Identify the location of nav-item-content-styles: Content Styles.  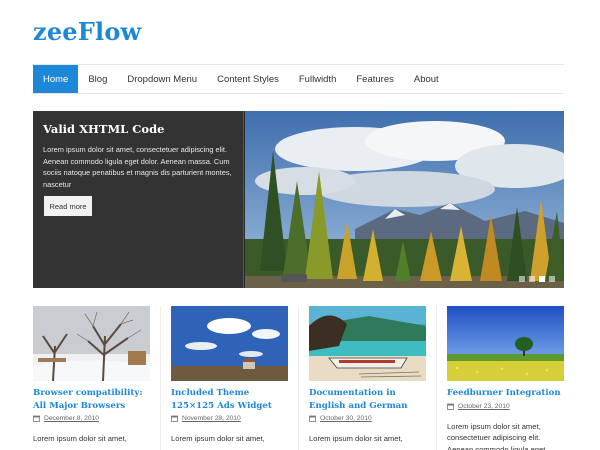
(248, 79).